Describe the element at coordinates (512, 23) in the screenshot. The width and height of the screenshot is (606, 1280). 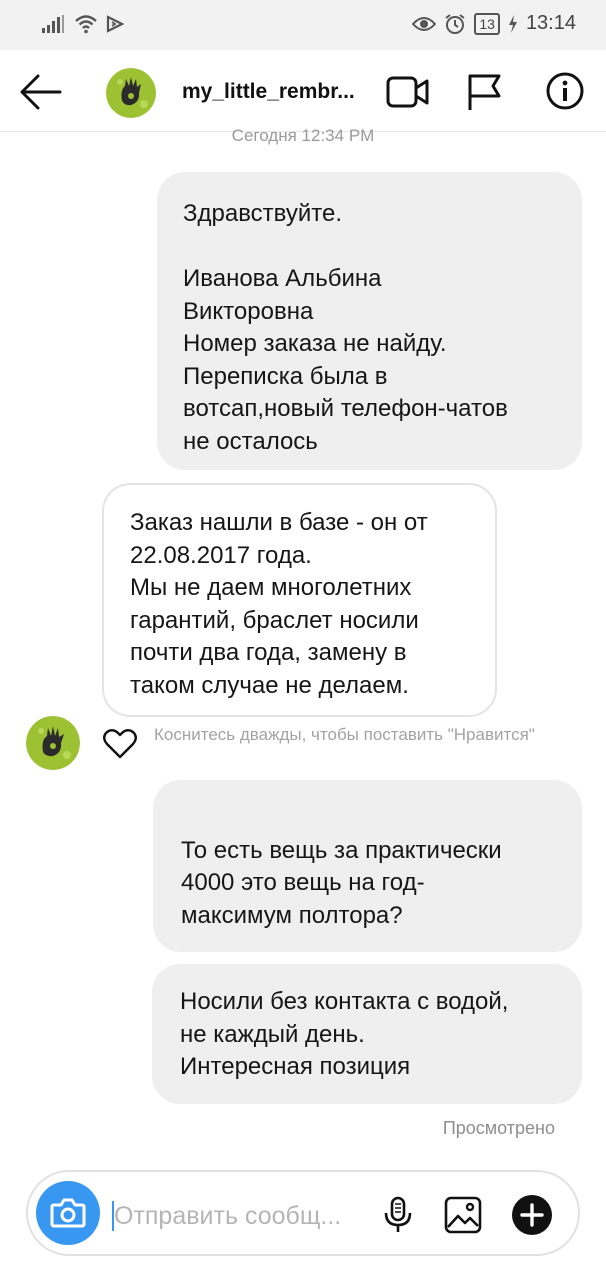
I see `charging-icon` at that location.